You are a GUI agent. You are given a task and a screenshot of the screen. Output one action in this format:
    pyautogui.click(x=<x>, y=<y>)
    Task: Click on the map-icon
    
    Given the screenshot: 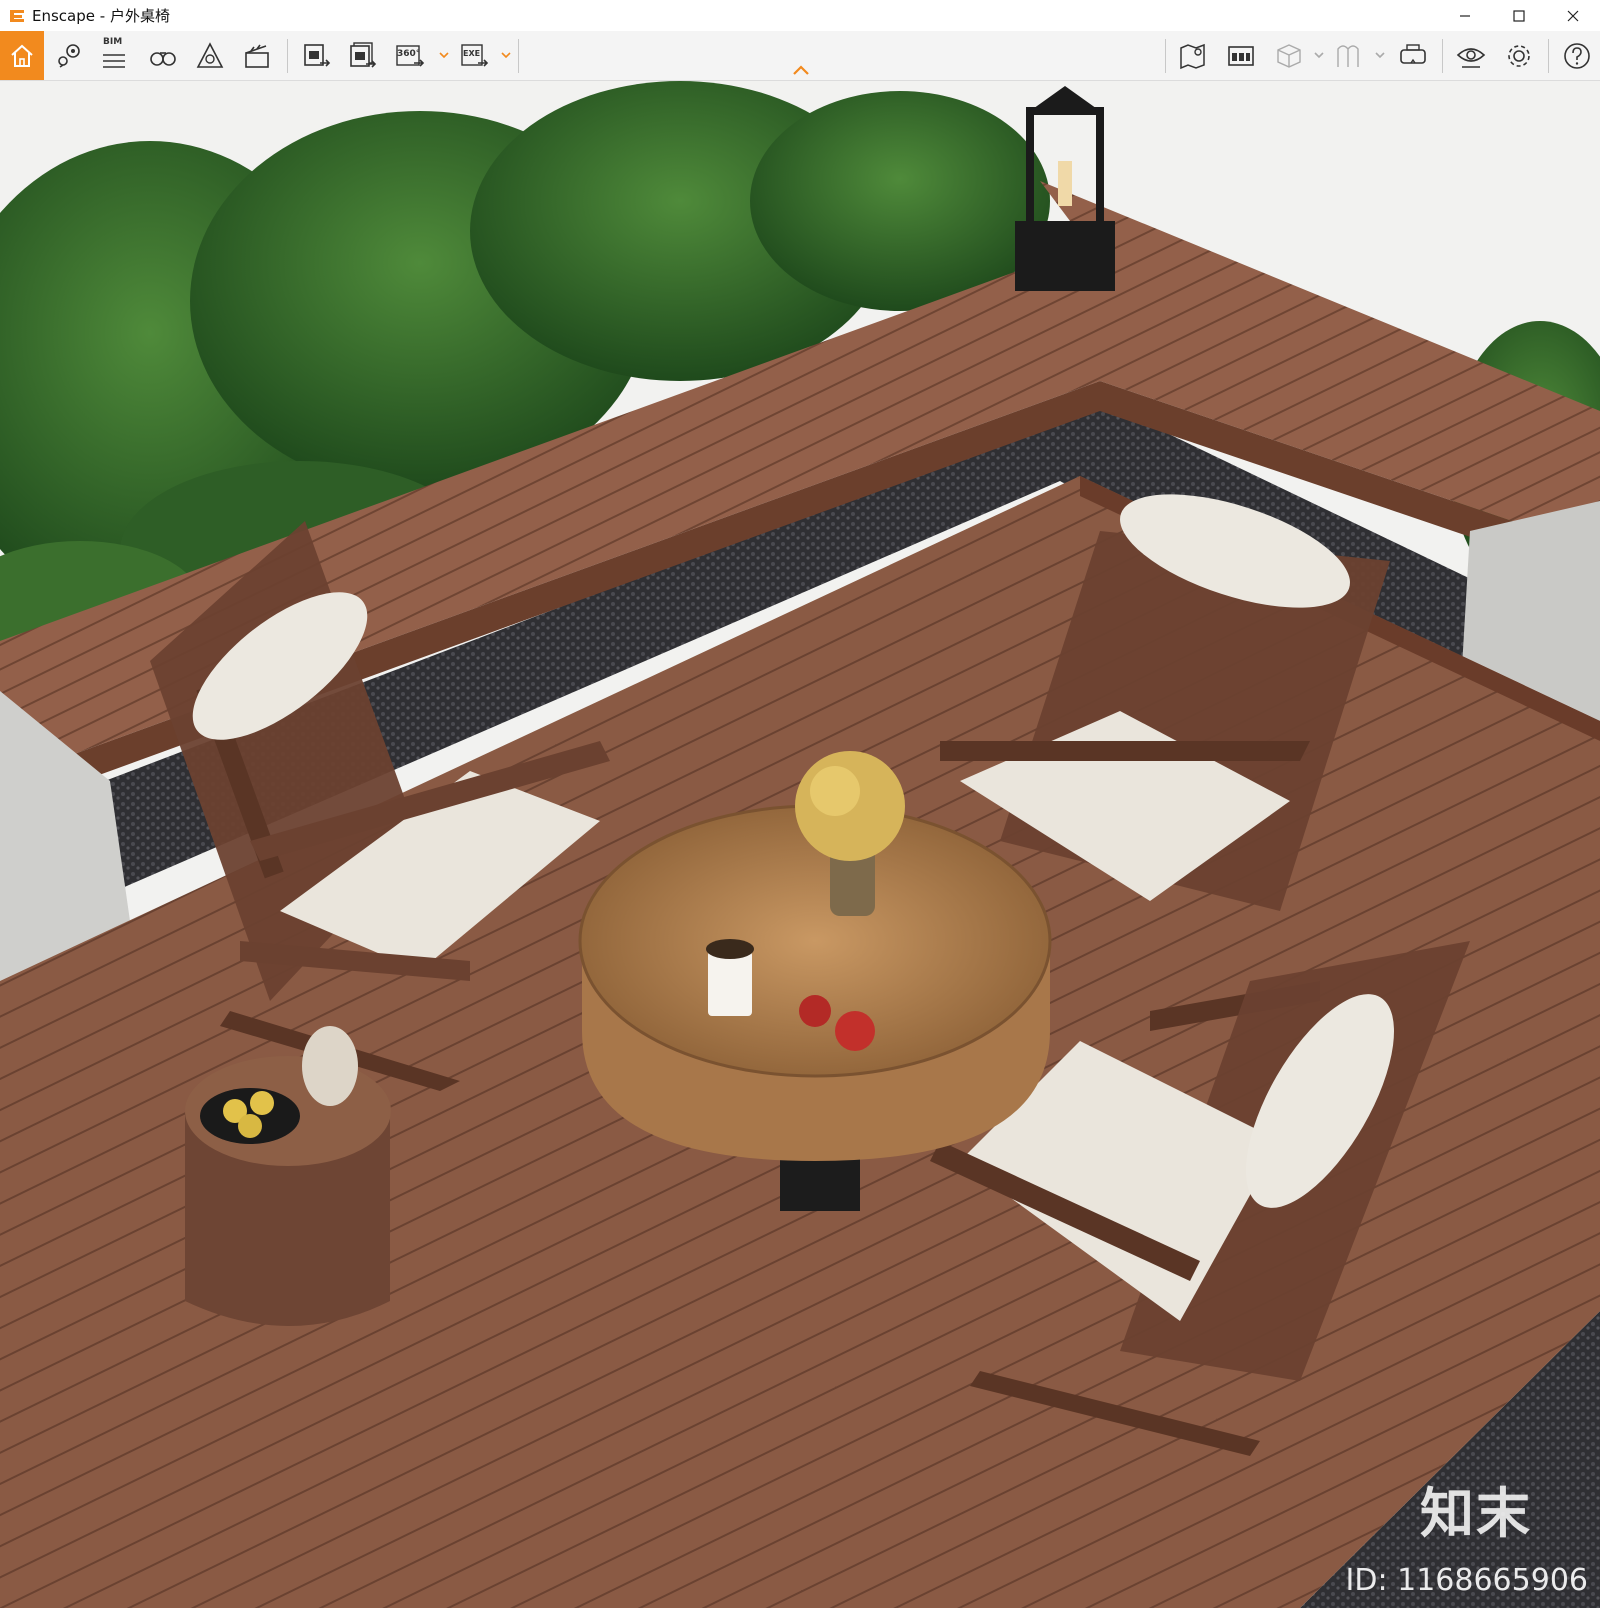 What is the action you would take?
    pyautogui.click(x=1192, y=56)
    